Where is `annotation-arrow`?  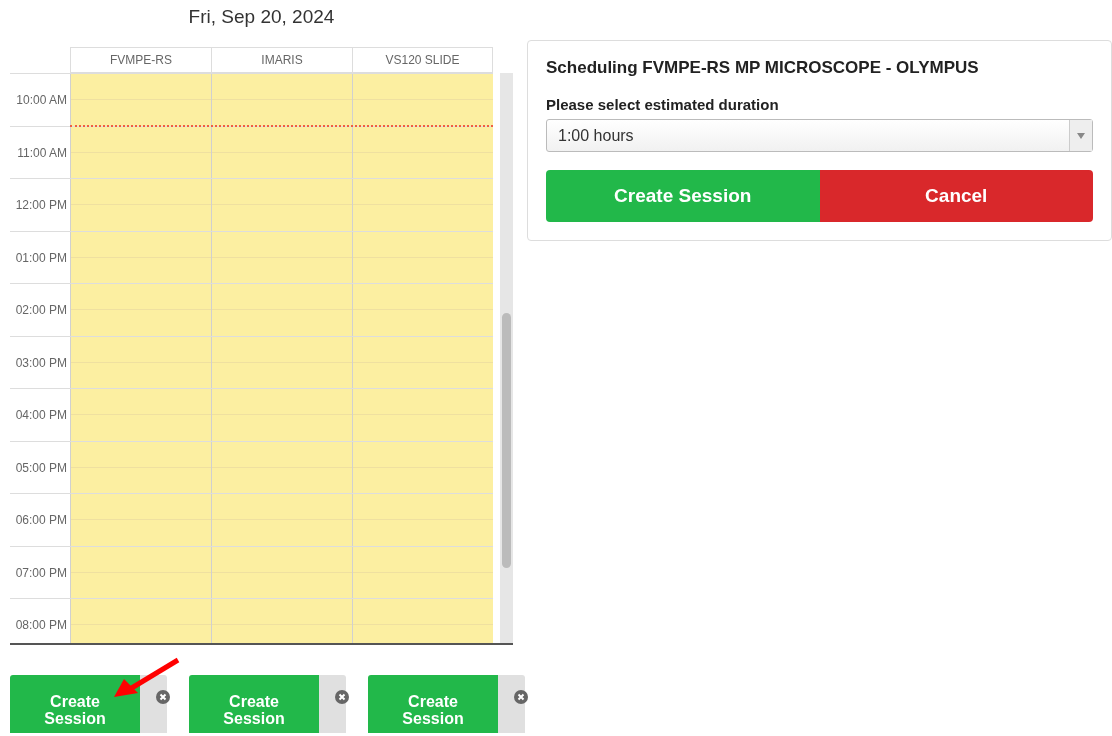 annotation-arrow is located at coordinates (147, 678).